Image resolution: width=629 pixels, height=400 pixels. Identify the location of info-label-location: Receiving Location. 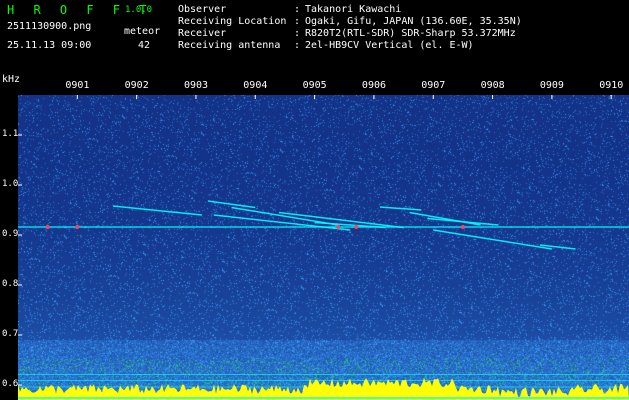
(232, 21).